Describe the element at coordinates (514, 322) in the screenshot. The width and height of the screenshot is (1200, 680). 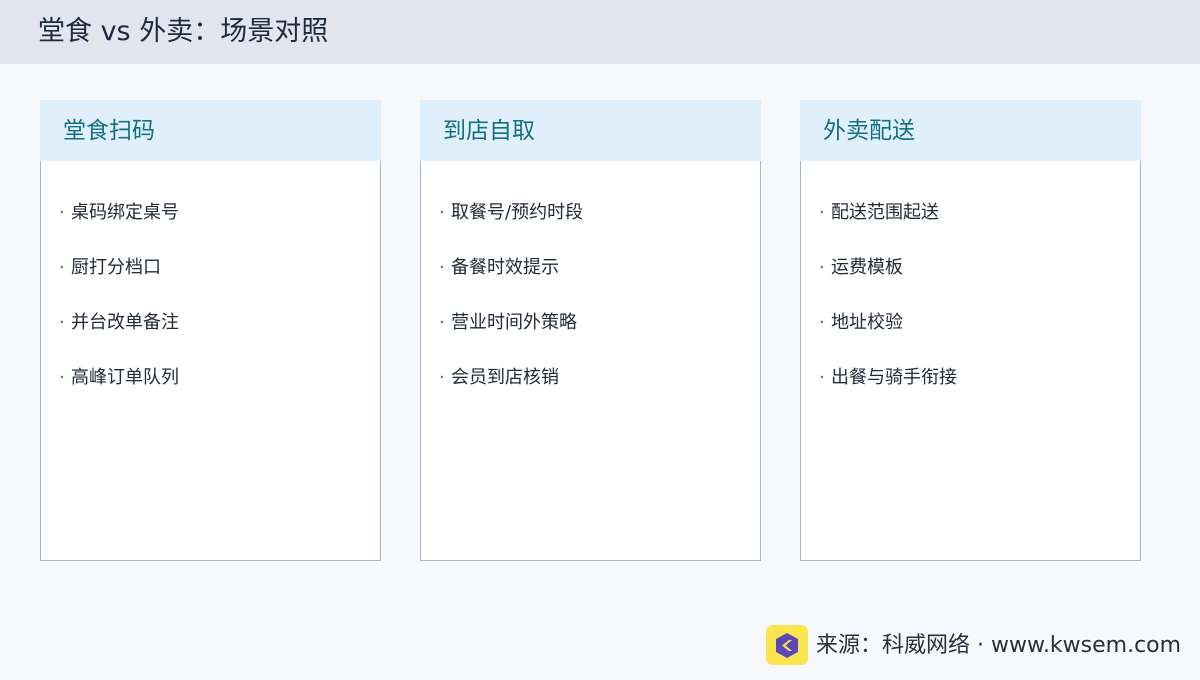
I see `list-item-text: 营业时间外策略` at that location.